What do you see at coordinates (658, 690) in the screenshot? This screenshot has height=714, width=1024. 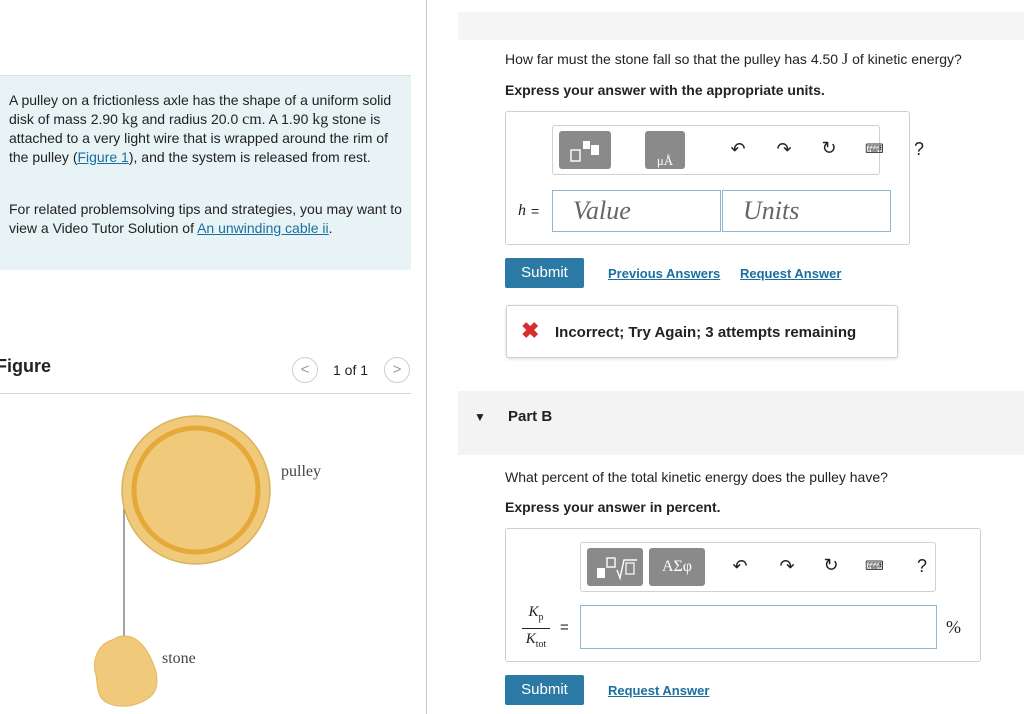 I see `part-b-request-answer-link: Request Answer` at bounding box center [658, 690].